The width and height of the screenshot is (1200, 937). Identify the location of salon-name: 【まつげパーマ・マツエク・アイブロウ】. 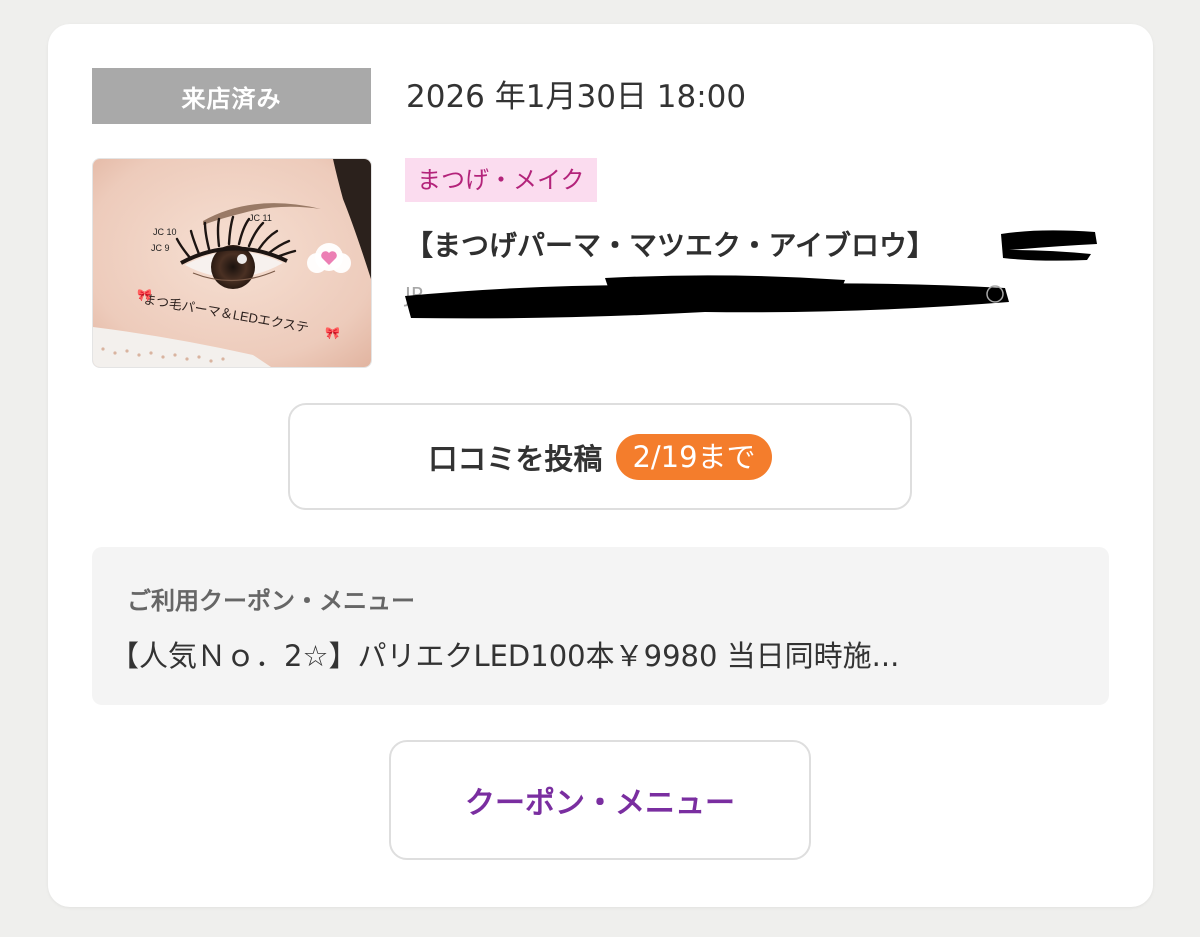
(670, 246).